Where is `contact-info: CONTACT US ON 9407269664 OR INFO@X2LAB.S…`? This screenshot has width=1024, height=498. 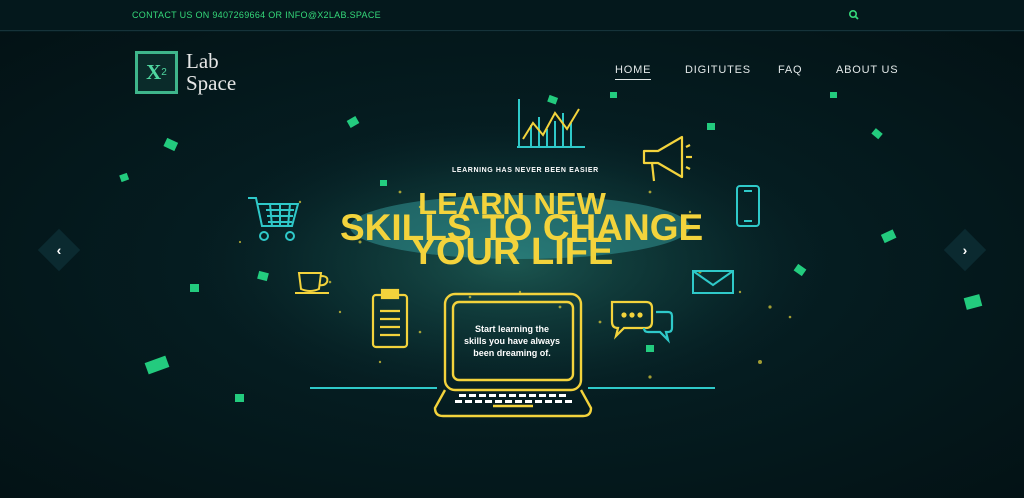 contact-info: CONTACT US ON 9407269664 OR INFO@X2LAB.S… is located at coordinates (256, 15).